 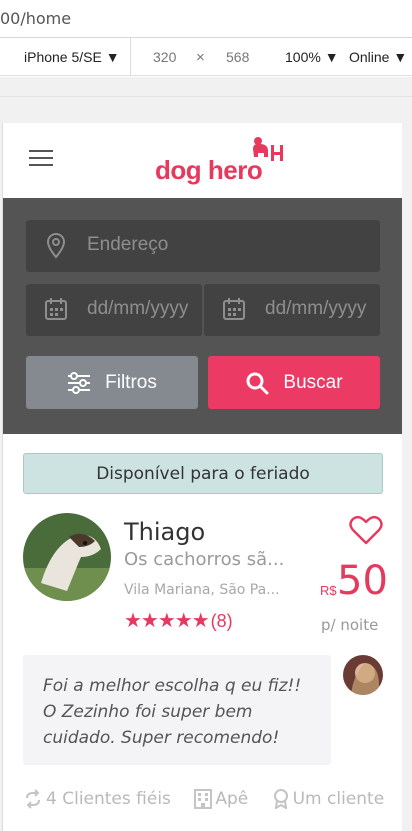 I want to click on date-end-placeholder: dd/mm/yyyy, so click(x=316, y=308).